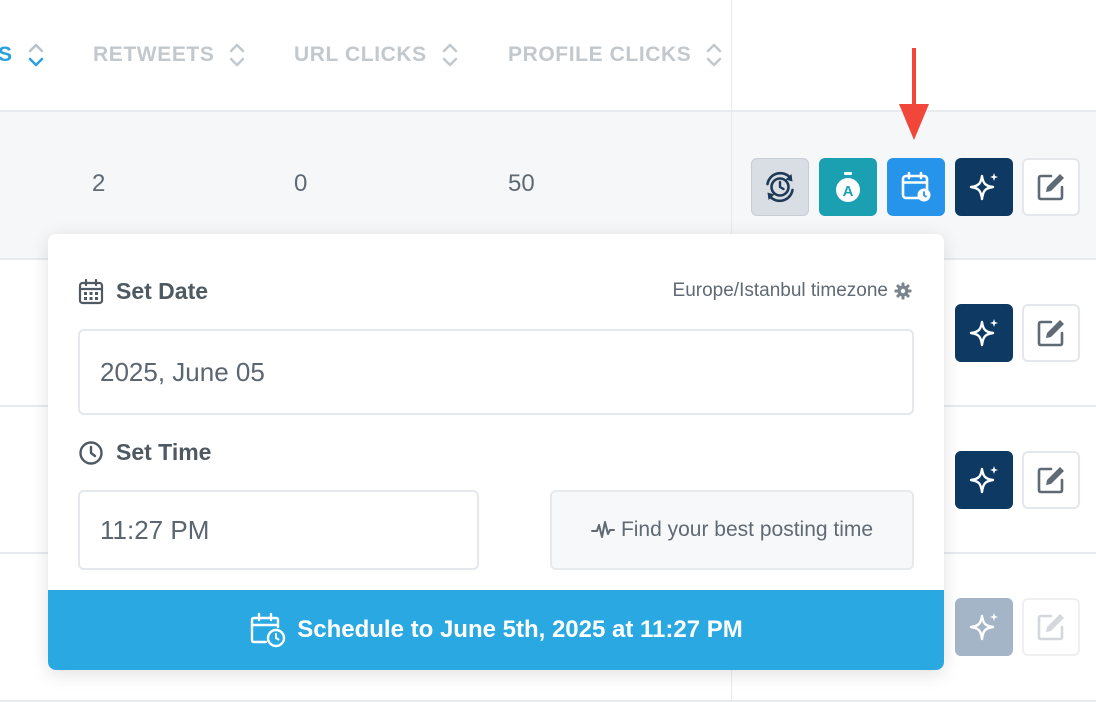  I want to click on column-header-retweets: RETWEETS, so click(169, 55).